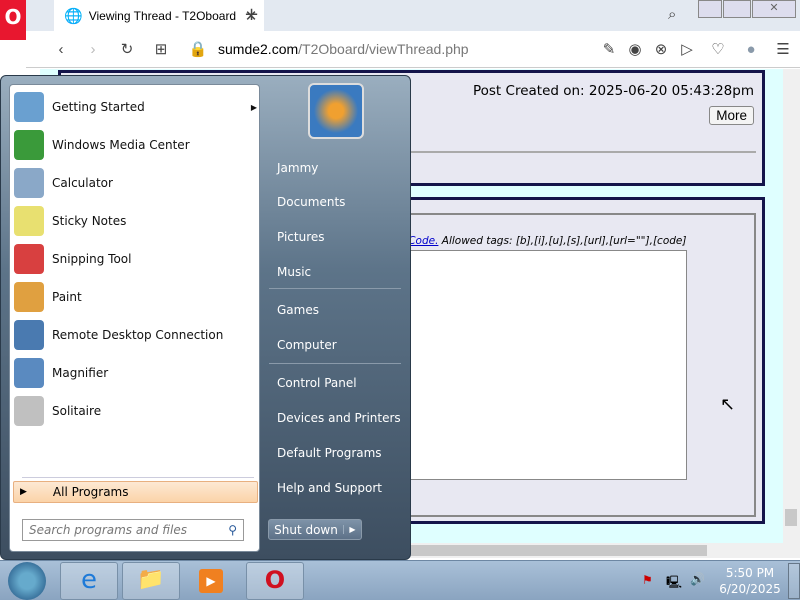  I want to click on volume-icon: 🔊, so click(697, 579).